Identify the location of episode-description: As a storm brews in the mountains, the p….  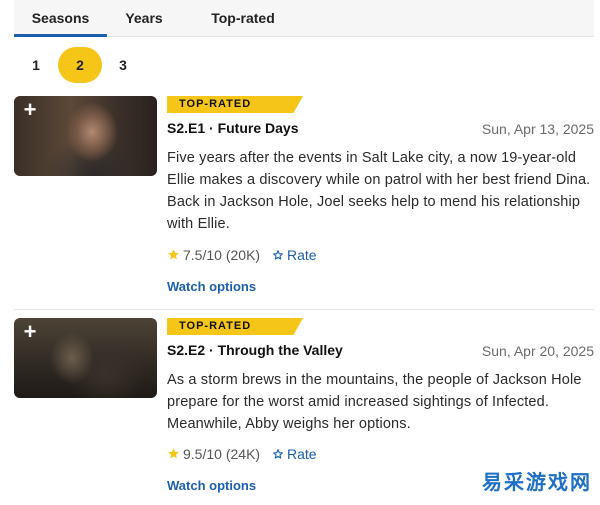
(374, 402).